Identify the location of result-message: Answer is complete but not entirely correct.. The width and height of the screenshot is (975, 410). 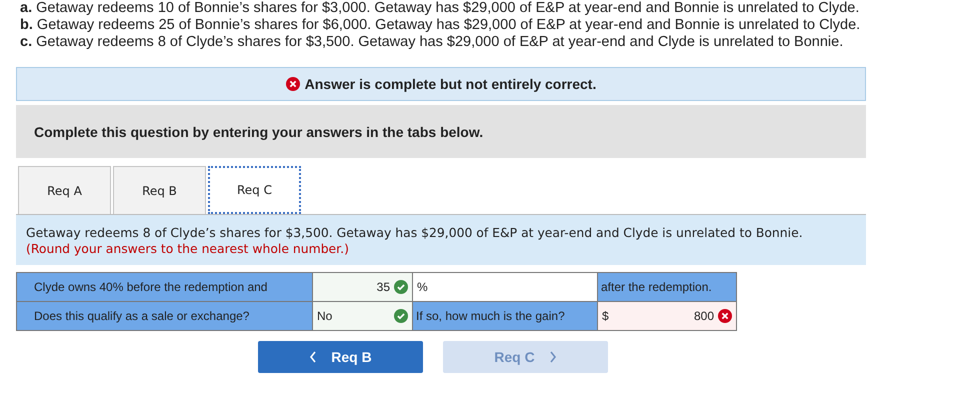
(450, 84).